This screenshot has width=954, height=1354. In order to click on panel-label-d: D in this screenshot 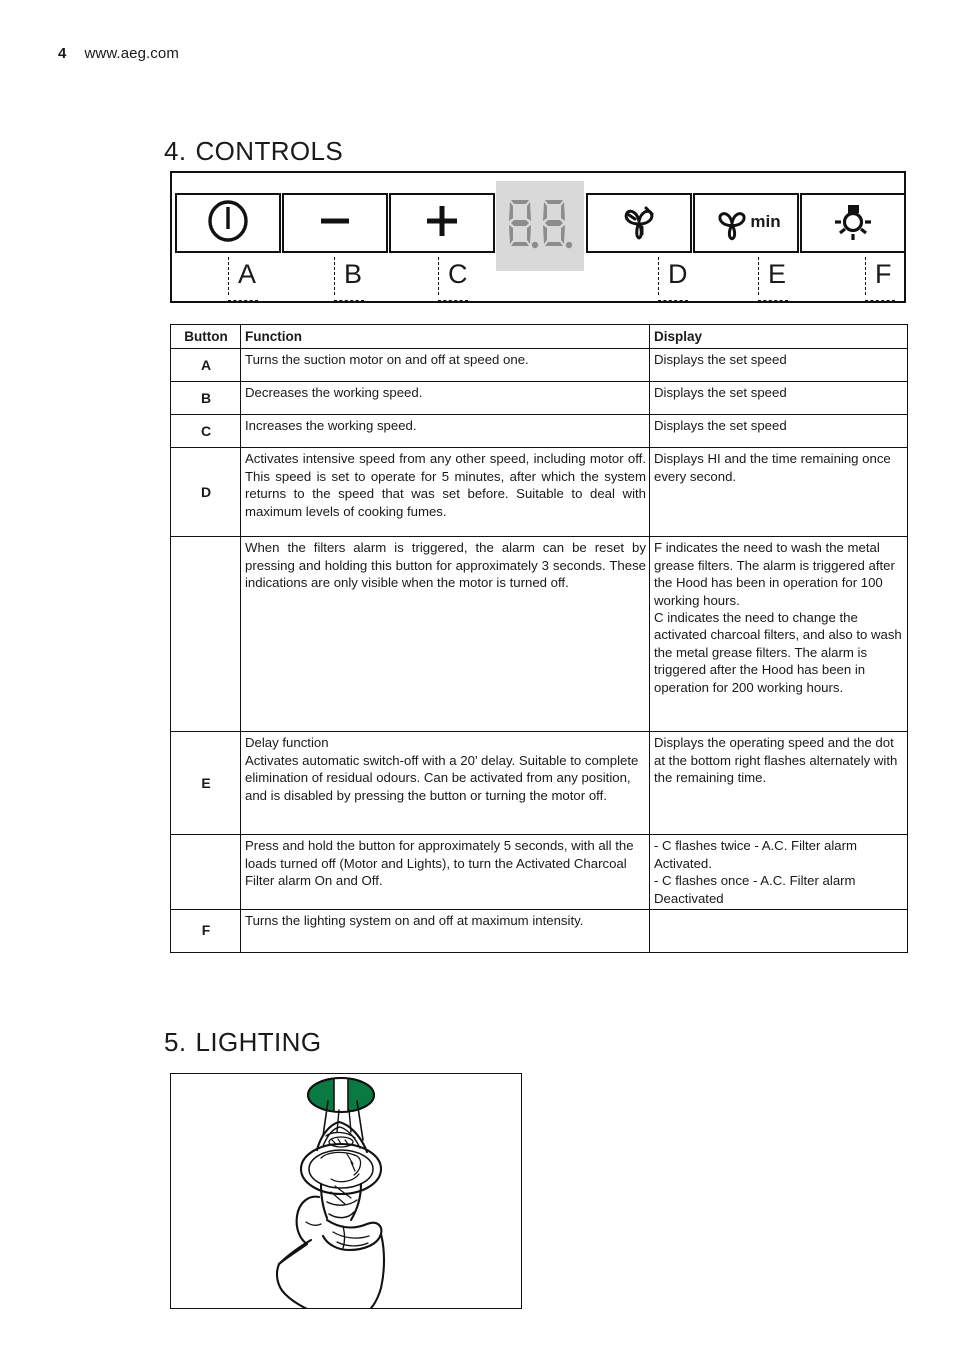, I will do `click(679, 279)`.